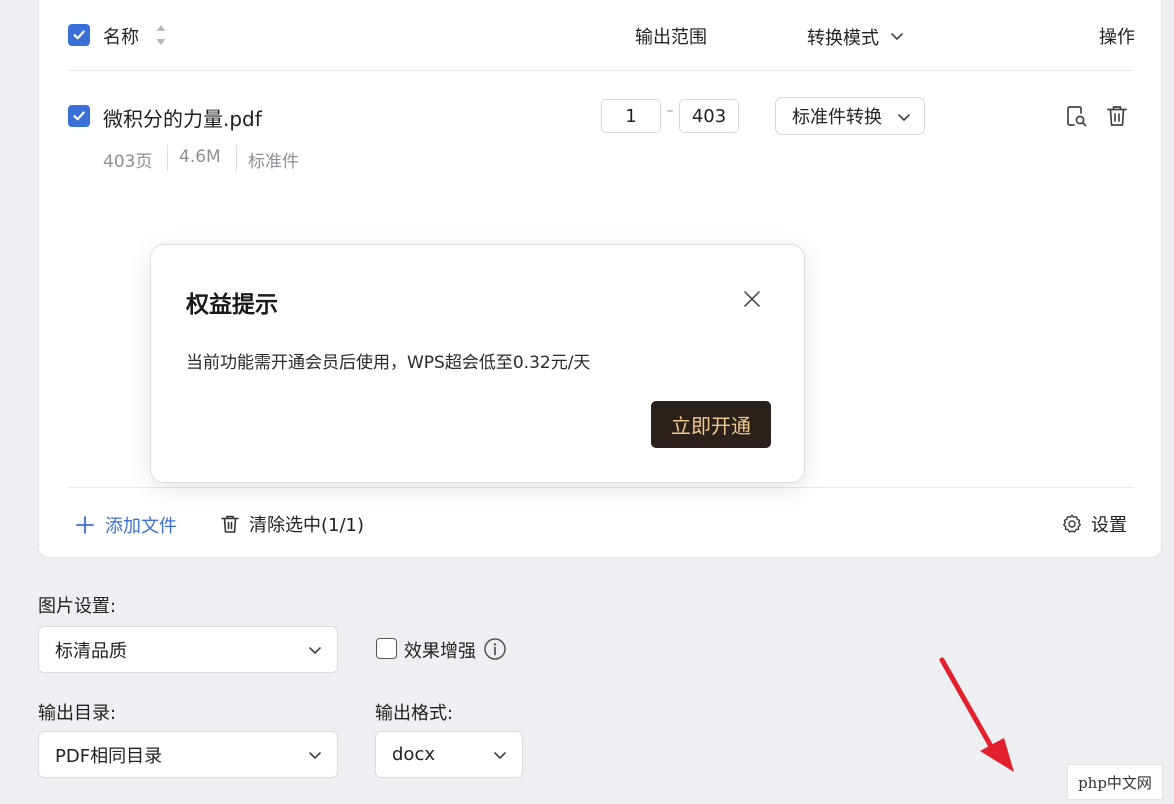 The image size is (1174, 804). Describe the element at coordinates (128, 162) in the screenshot. I see `file-pages: 403页` at that location.